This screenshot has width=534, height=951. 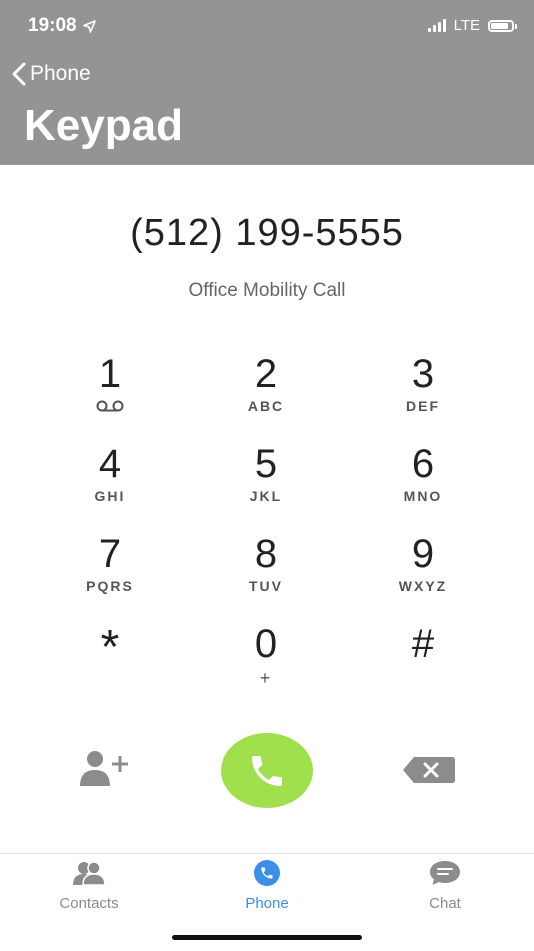 I want to click on key-1: 1, so click(x=110, y=392).